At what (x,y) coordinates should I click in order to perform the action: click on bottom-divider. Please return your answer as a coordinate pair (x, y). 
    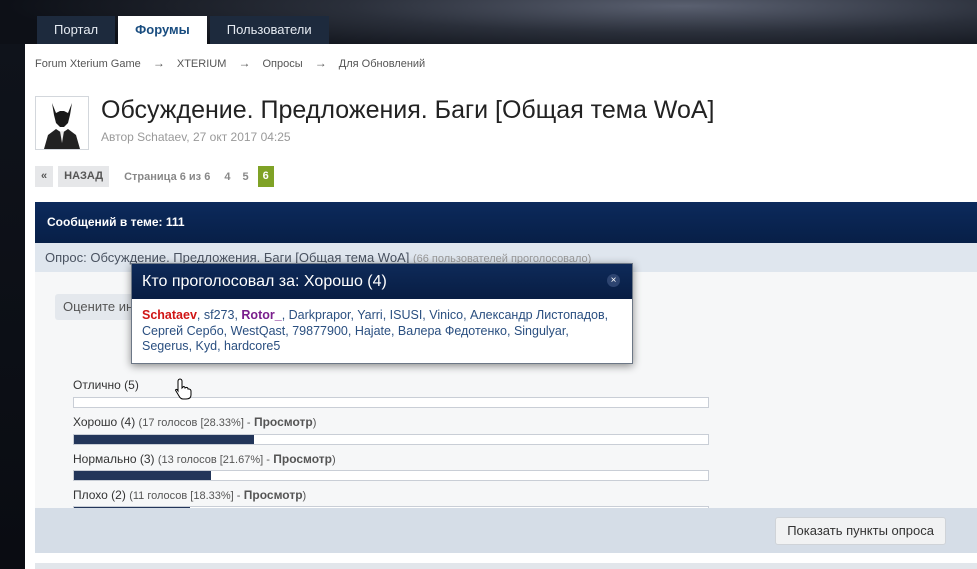
    Looking at the image, I should click on (506, 566).